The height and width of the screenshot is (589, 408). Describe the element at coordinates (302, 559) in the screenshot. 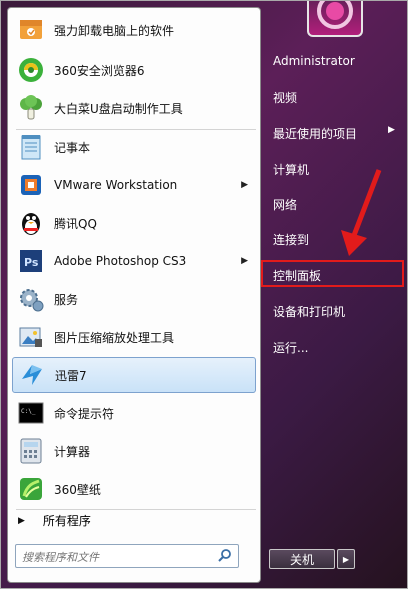

I see `shutdown-button: 关机` at that location.